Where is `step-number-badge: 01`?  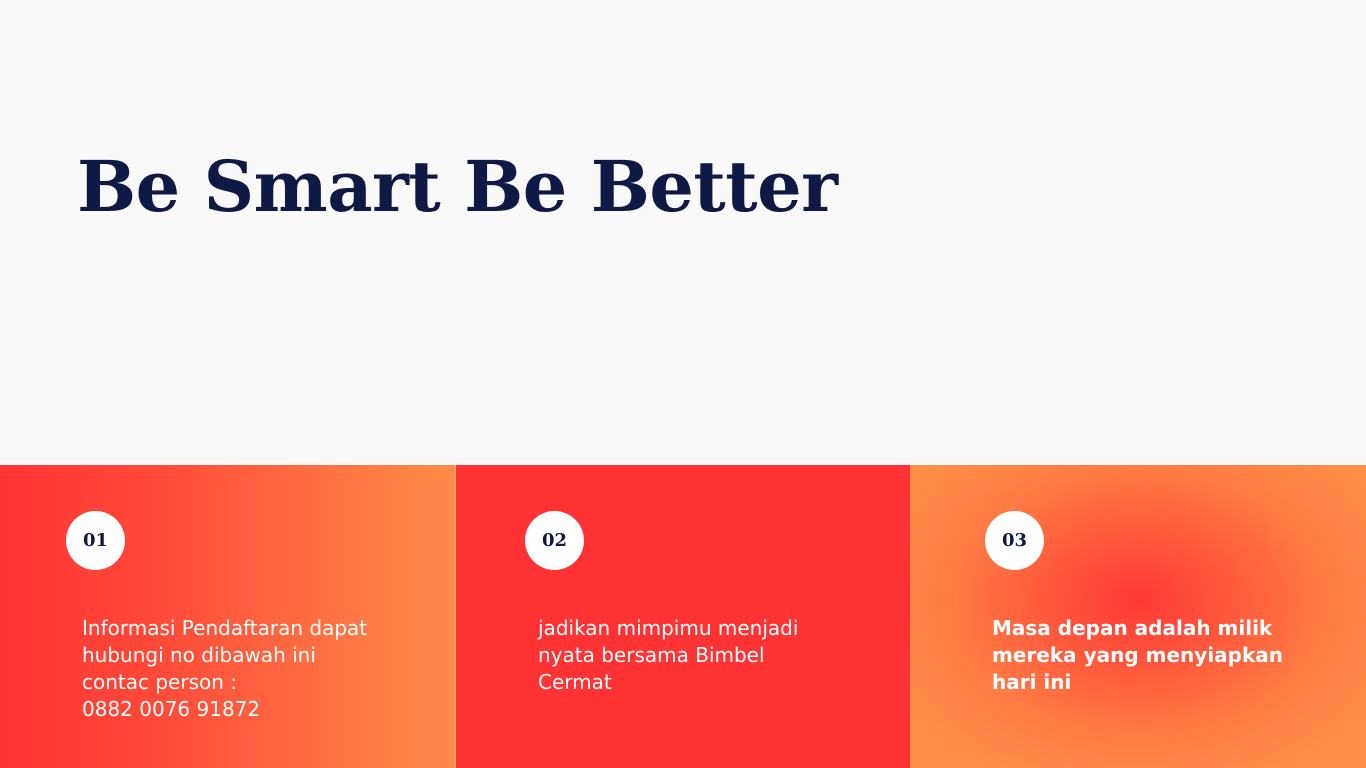 step-number-badge: 01 is located at coordinates (95, 540).